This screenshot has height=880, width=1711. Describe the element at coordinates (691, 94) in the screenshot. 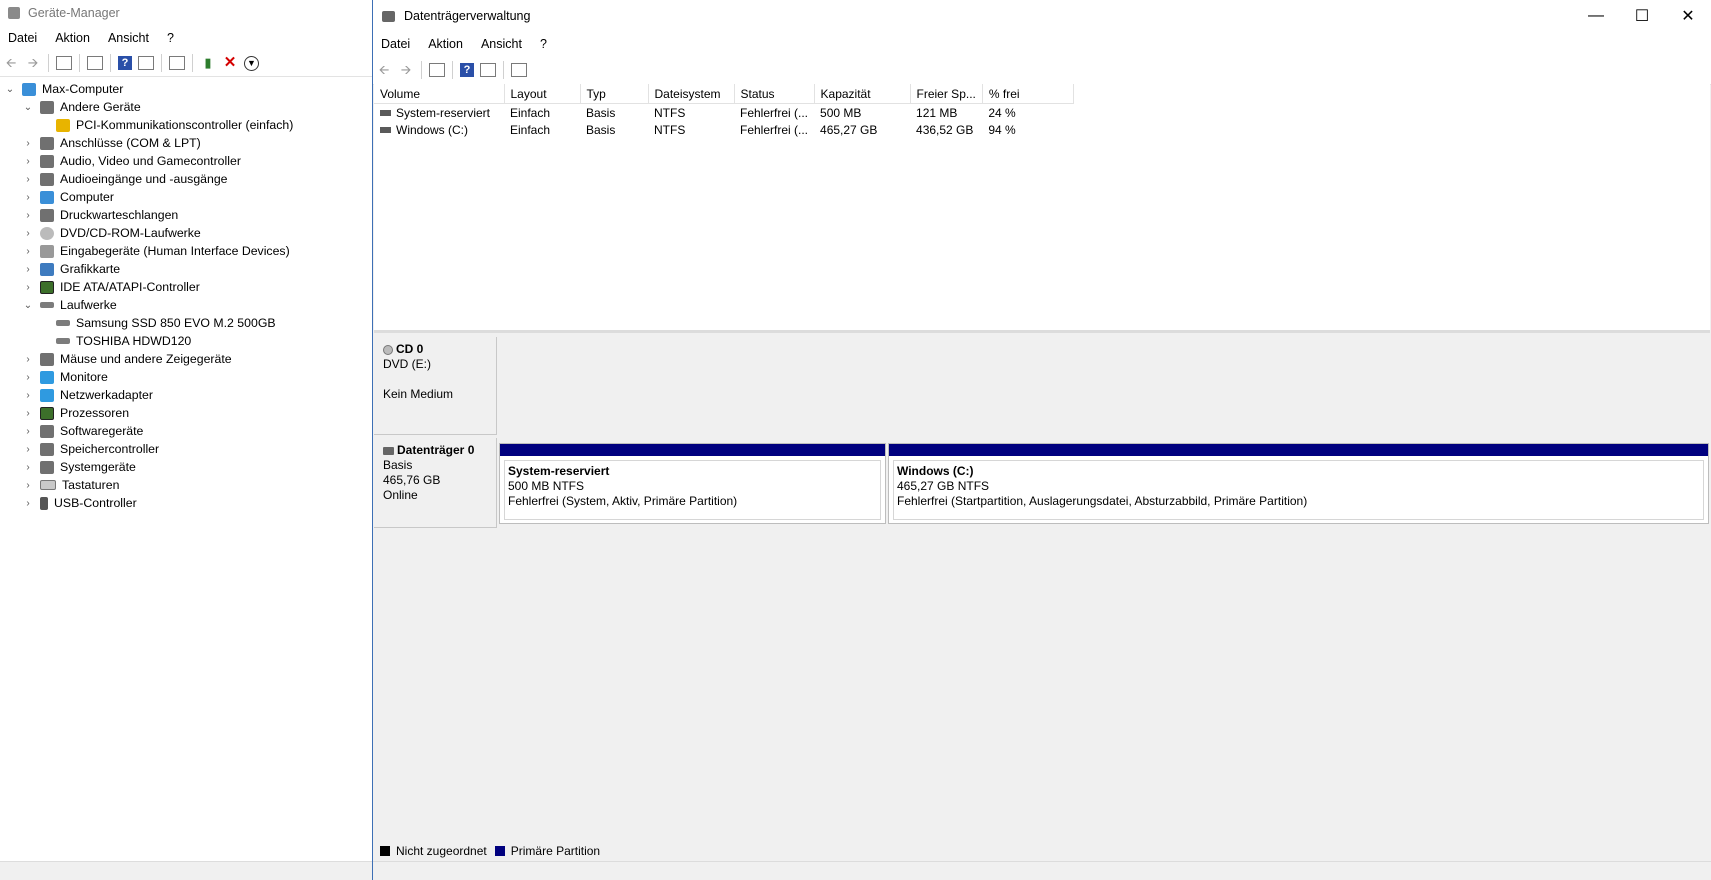

I see `column-header: Dateisystem` at that location.